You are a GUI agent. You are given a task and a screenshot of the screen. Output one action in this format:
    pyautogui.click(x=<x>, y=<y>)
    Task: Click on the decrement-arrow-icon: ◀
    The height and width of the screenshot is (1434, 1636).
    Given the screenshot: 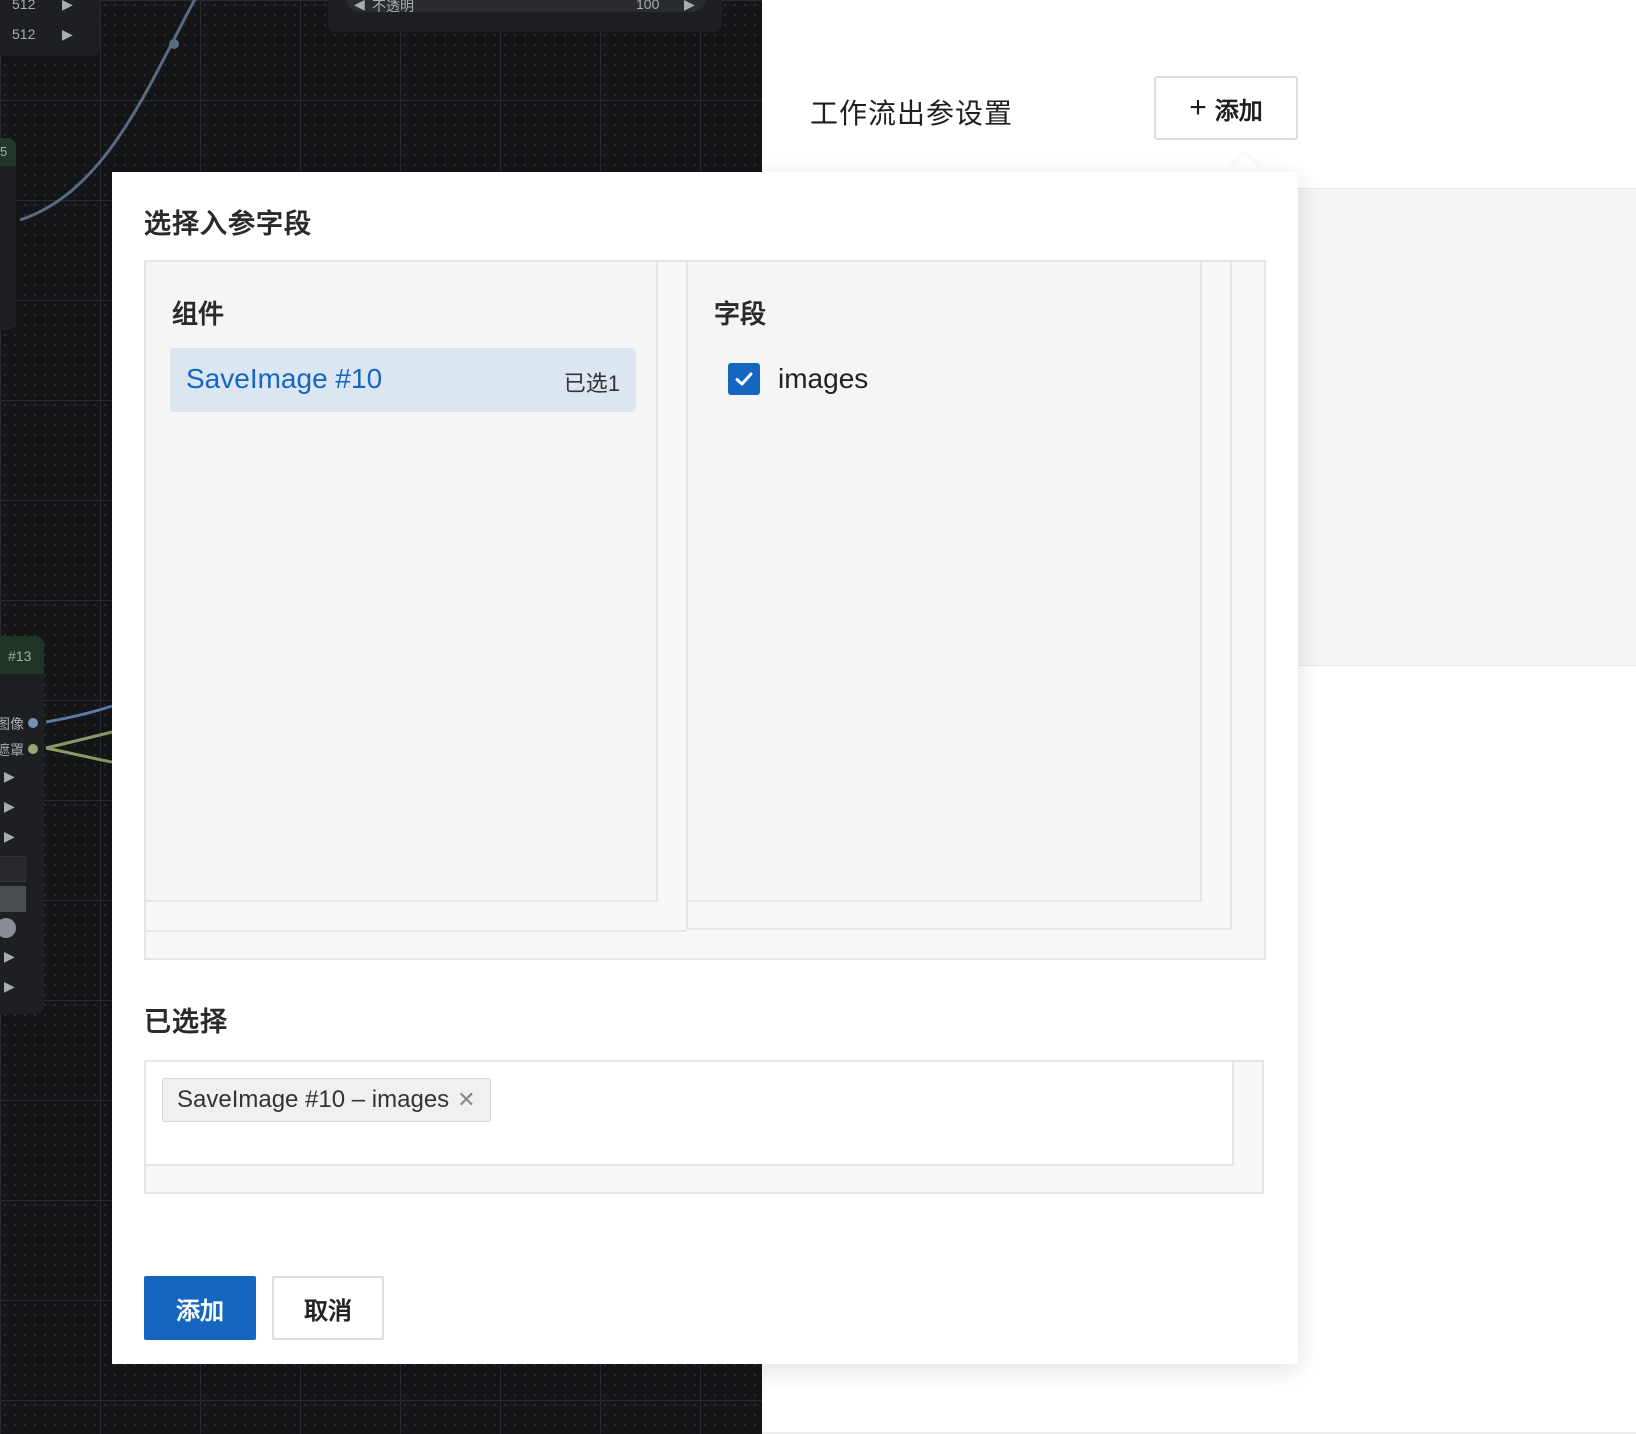 What is the action you would take?
    pyautogui.click(x=359, y=6)
    